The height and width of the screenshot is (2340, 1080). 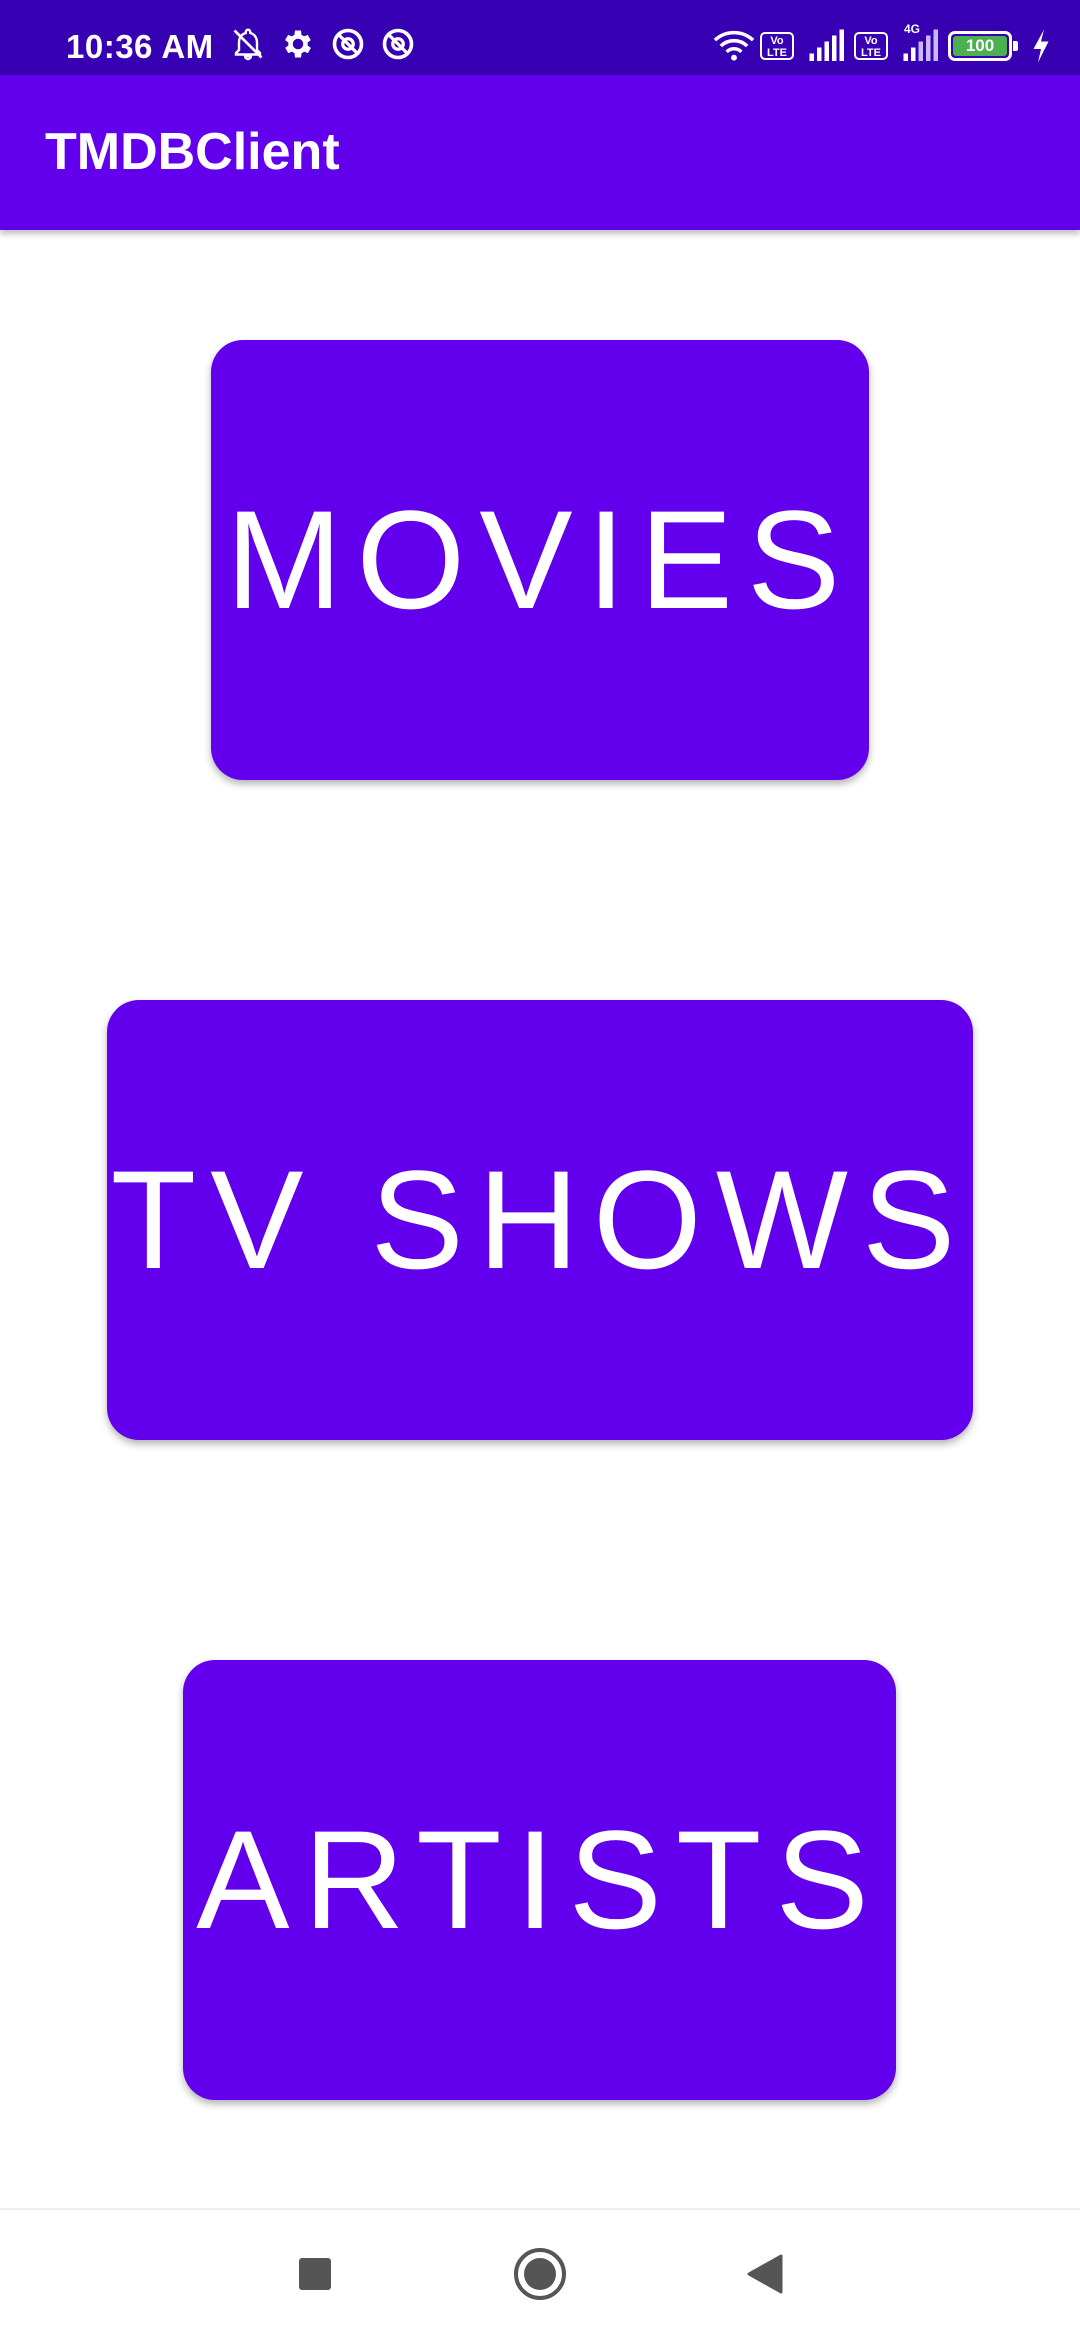 I want to click on signal-4g-icon: 4G, so click(x=919, y=43).